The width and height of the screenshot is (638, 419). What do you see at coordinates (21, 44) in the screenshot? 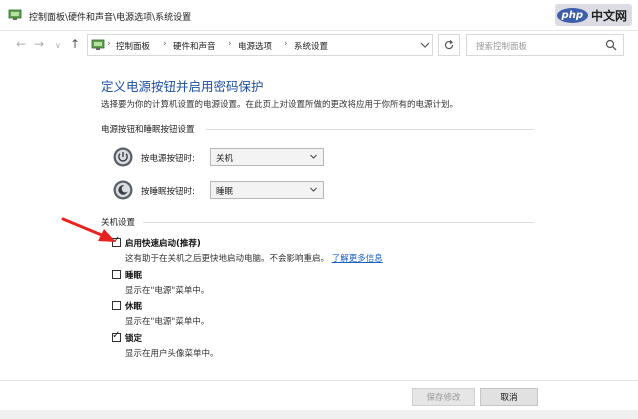
I see `back-button: ←` at bounding box center [21, 44].